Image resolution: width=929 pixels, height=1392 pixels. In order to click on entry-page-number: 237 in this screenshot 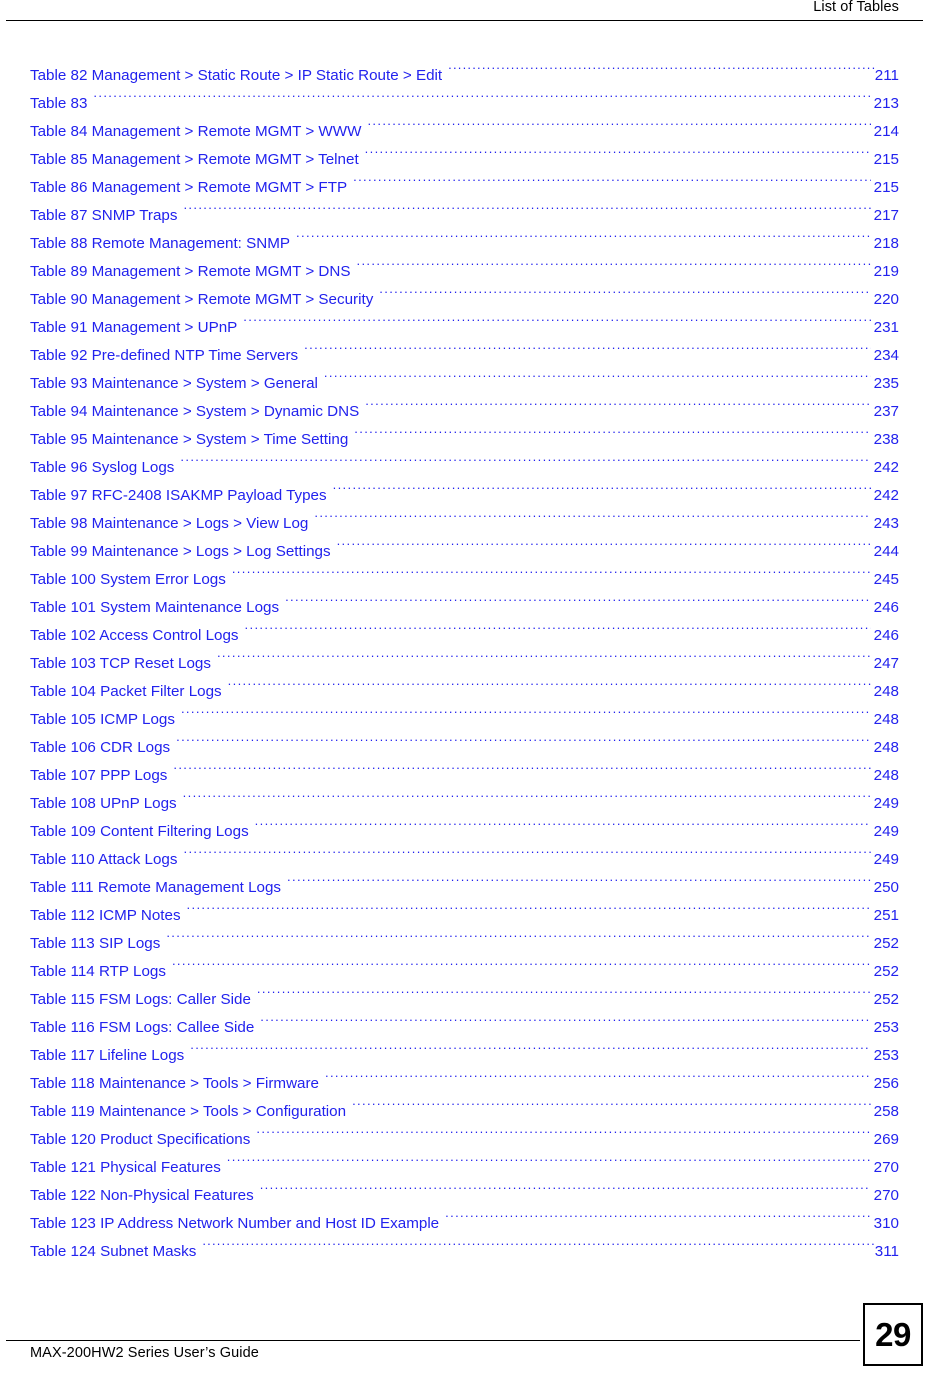, I will do `click(886, 411)`.